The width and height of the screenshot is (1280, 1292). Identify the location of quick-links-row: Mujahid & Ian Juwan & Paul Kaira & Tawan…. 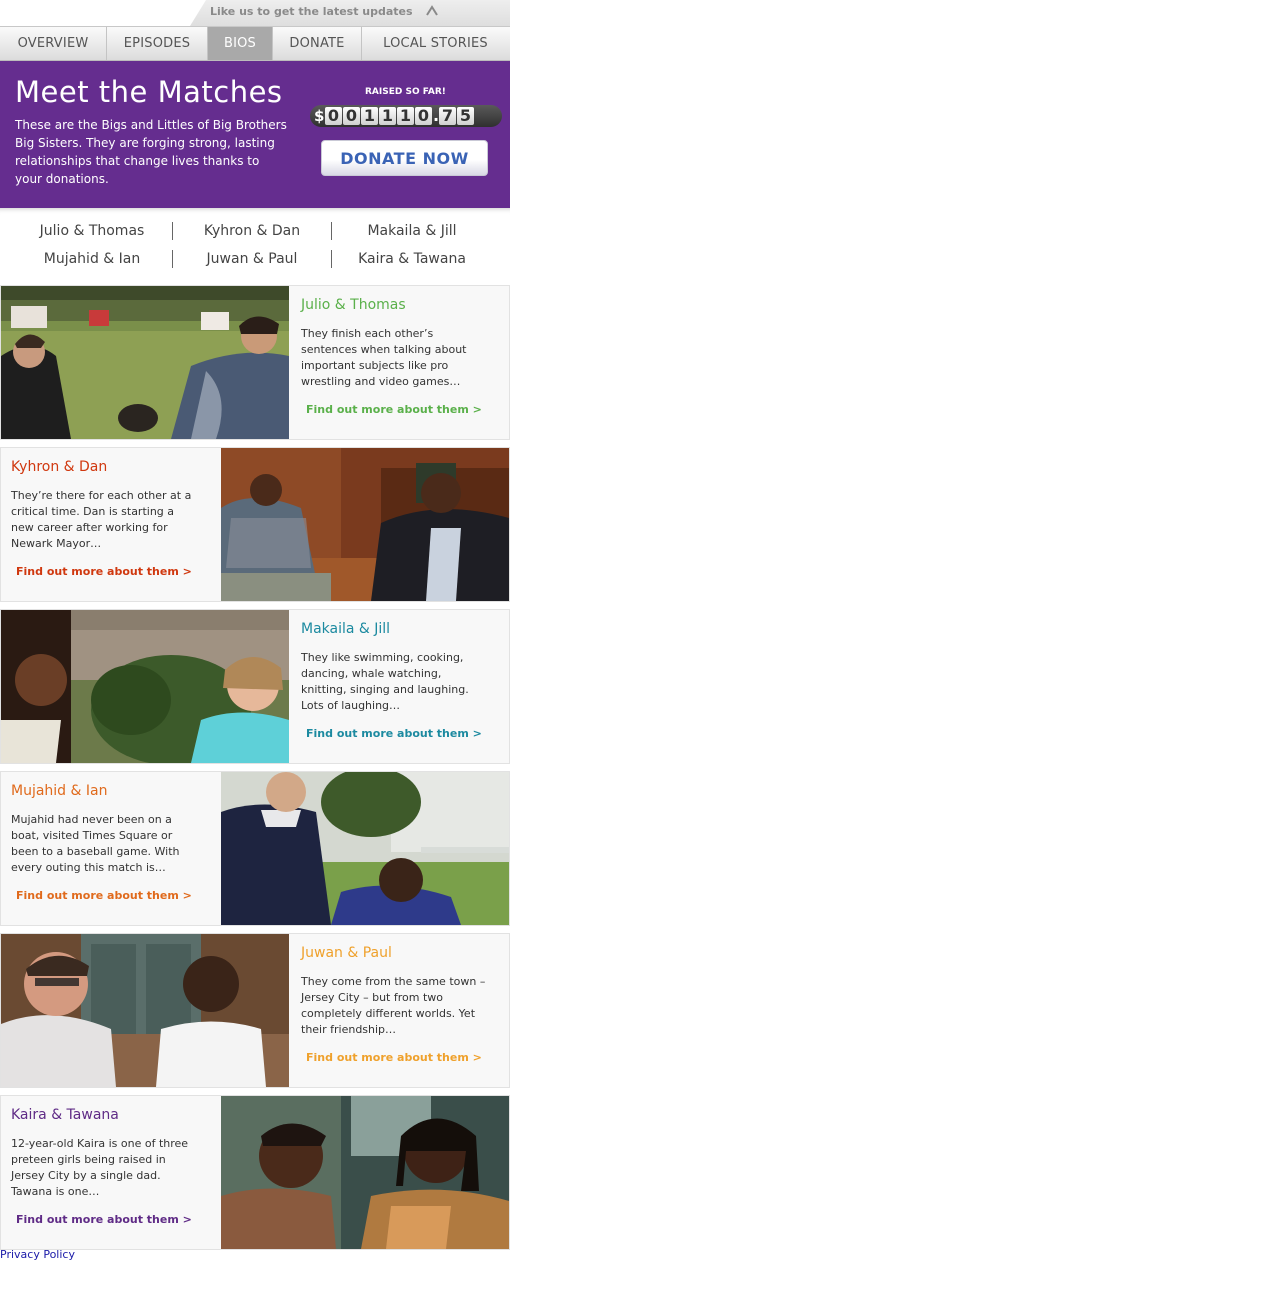
(252, 259).